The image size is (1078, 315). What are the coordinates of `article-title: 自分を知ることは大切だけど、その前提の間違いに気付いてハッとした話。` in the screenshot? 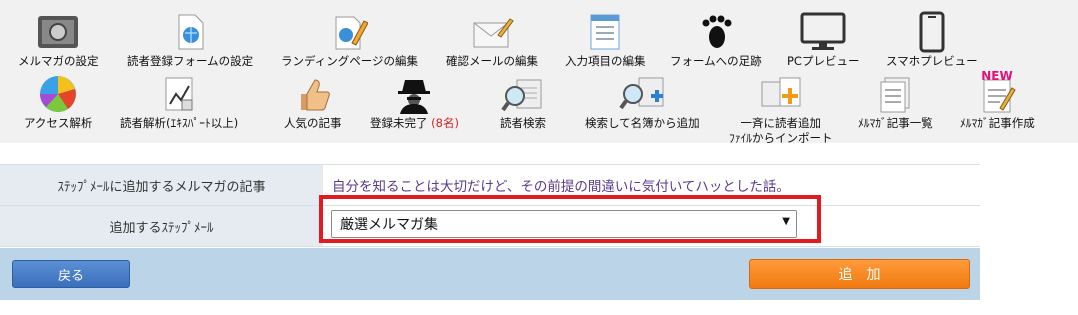 It's located at (561, 187).